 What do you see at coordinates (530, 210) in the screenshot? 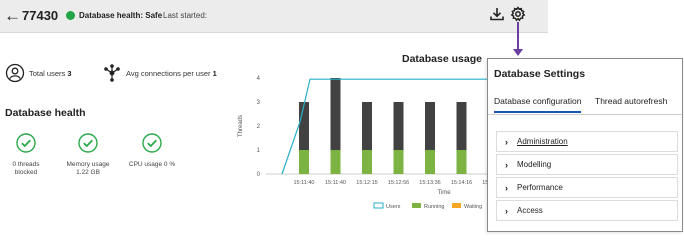
I see `accordion-label-access: Access` at bounding box center [530, 210].